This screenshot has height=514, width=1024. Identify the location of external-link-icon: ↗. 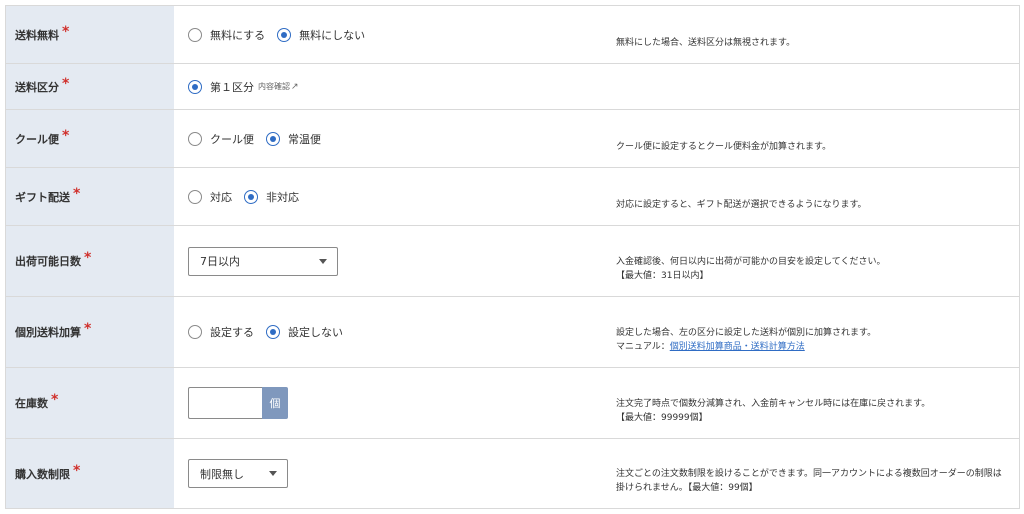
(295, 86).